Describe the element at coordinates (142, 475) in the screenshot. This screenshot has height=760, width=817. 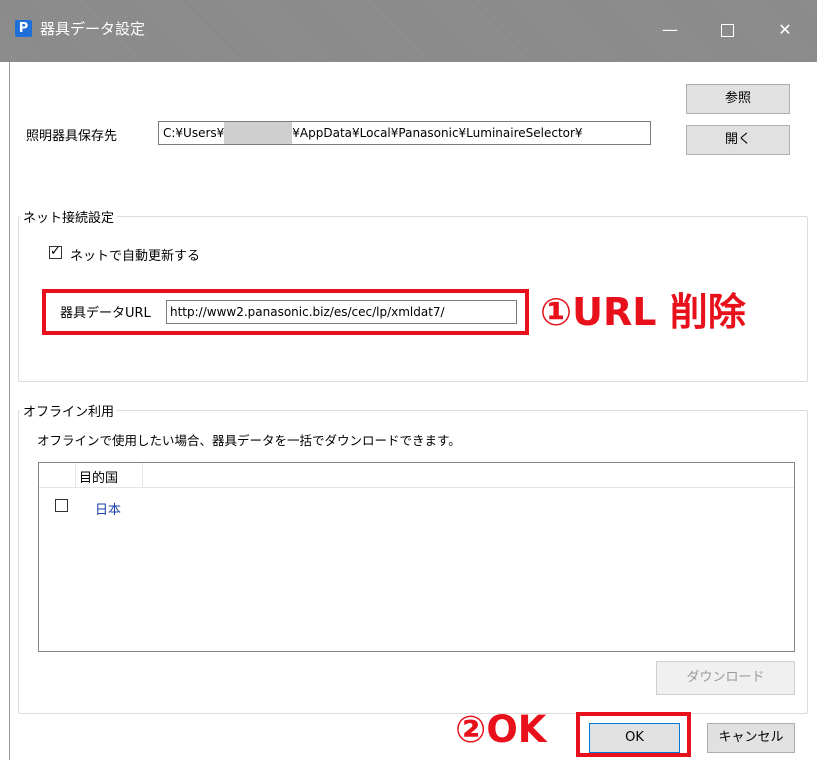
I see `list-header-divider` at that location.